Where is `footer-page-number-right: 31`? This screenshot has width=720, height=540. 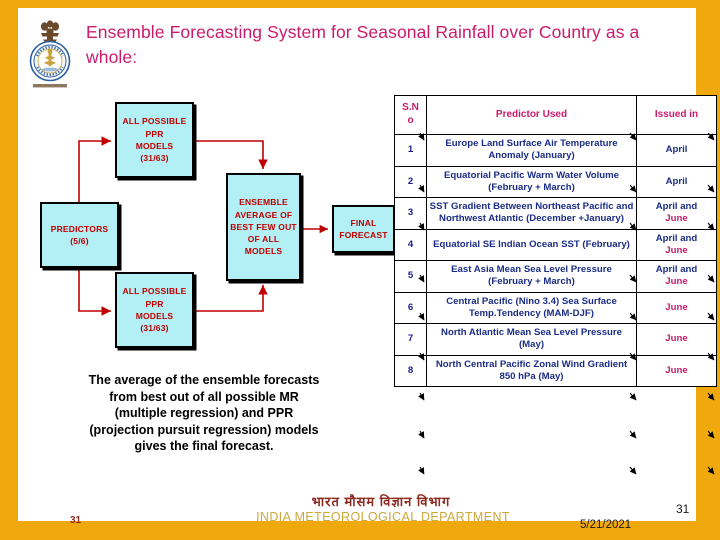 footer-page-number-right: 31 is located at coordinates (683, 509).